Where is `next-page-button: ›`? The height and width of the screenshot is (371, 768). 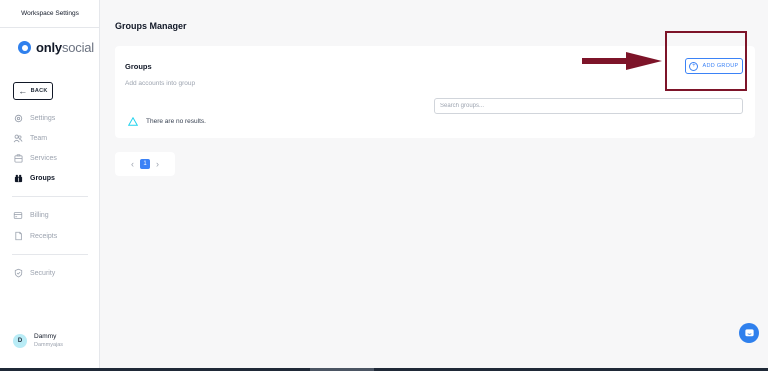
next-page-button: › is located at coordinates (157, 164).